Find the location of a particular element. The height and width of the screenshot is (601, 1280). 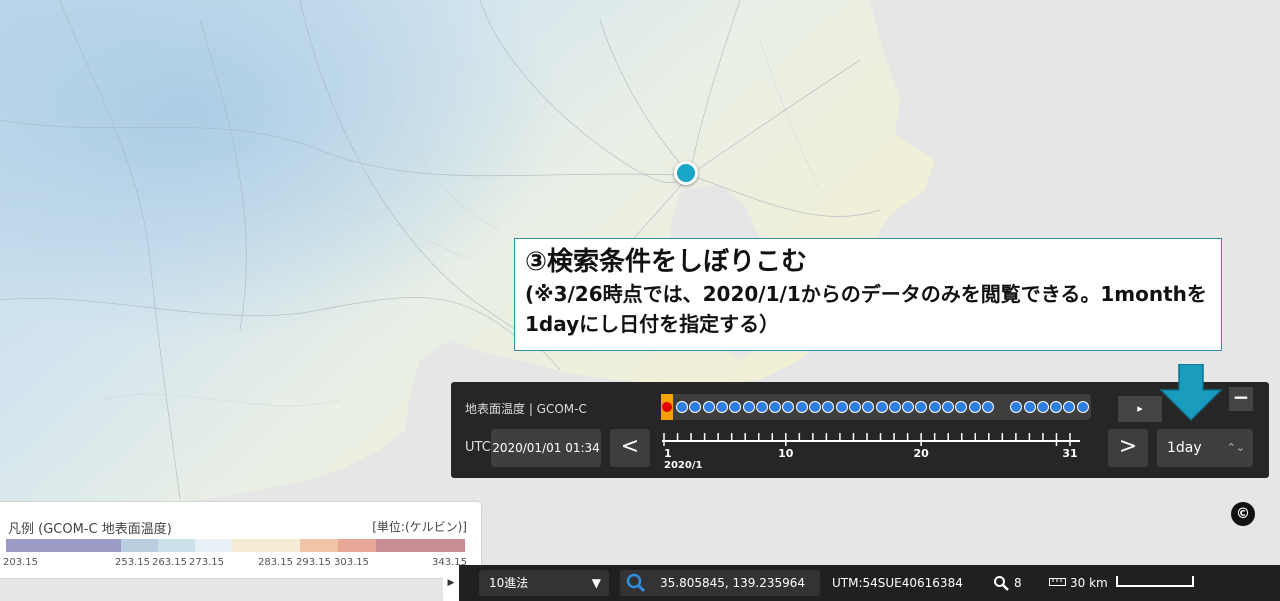

minimize-button: − is located at coordinates (1241, 399).